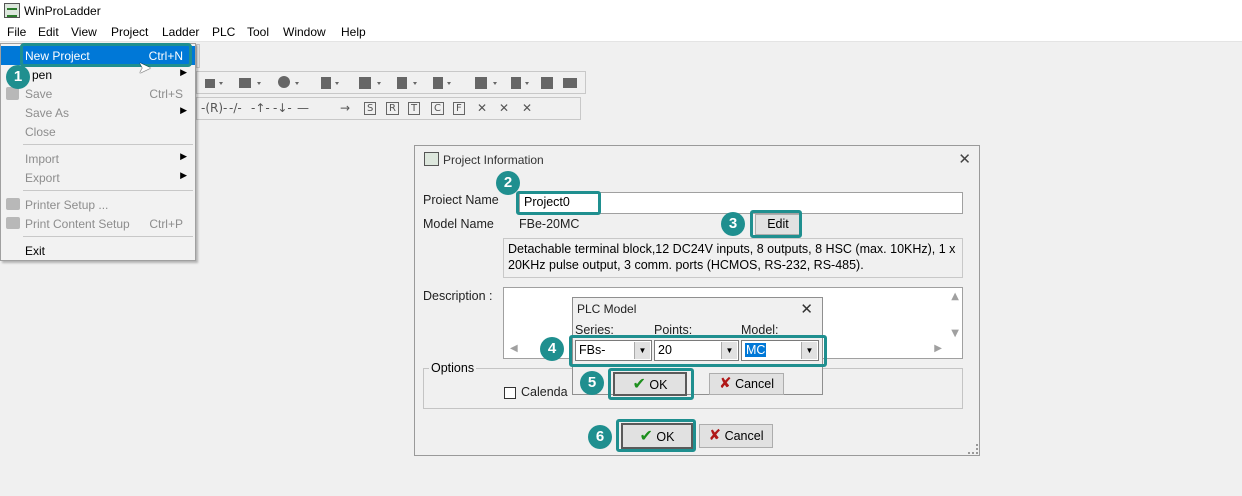  I want to click on menu-item-open: pen ▶, so click(98, 74).